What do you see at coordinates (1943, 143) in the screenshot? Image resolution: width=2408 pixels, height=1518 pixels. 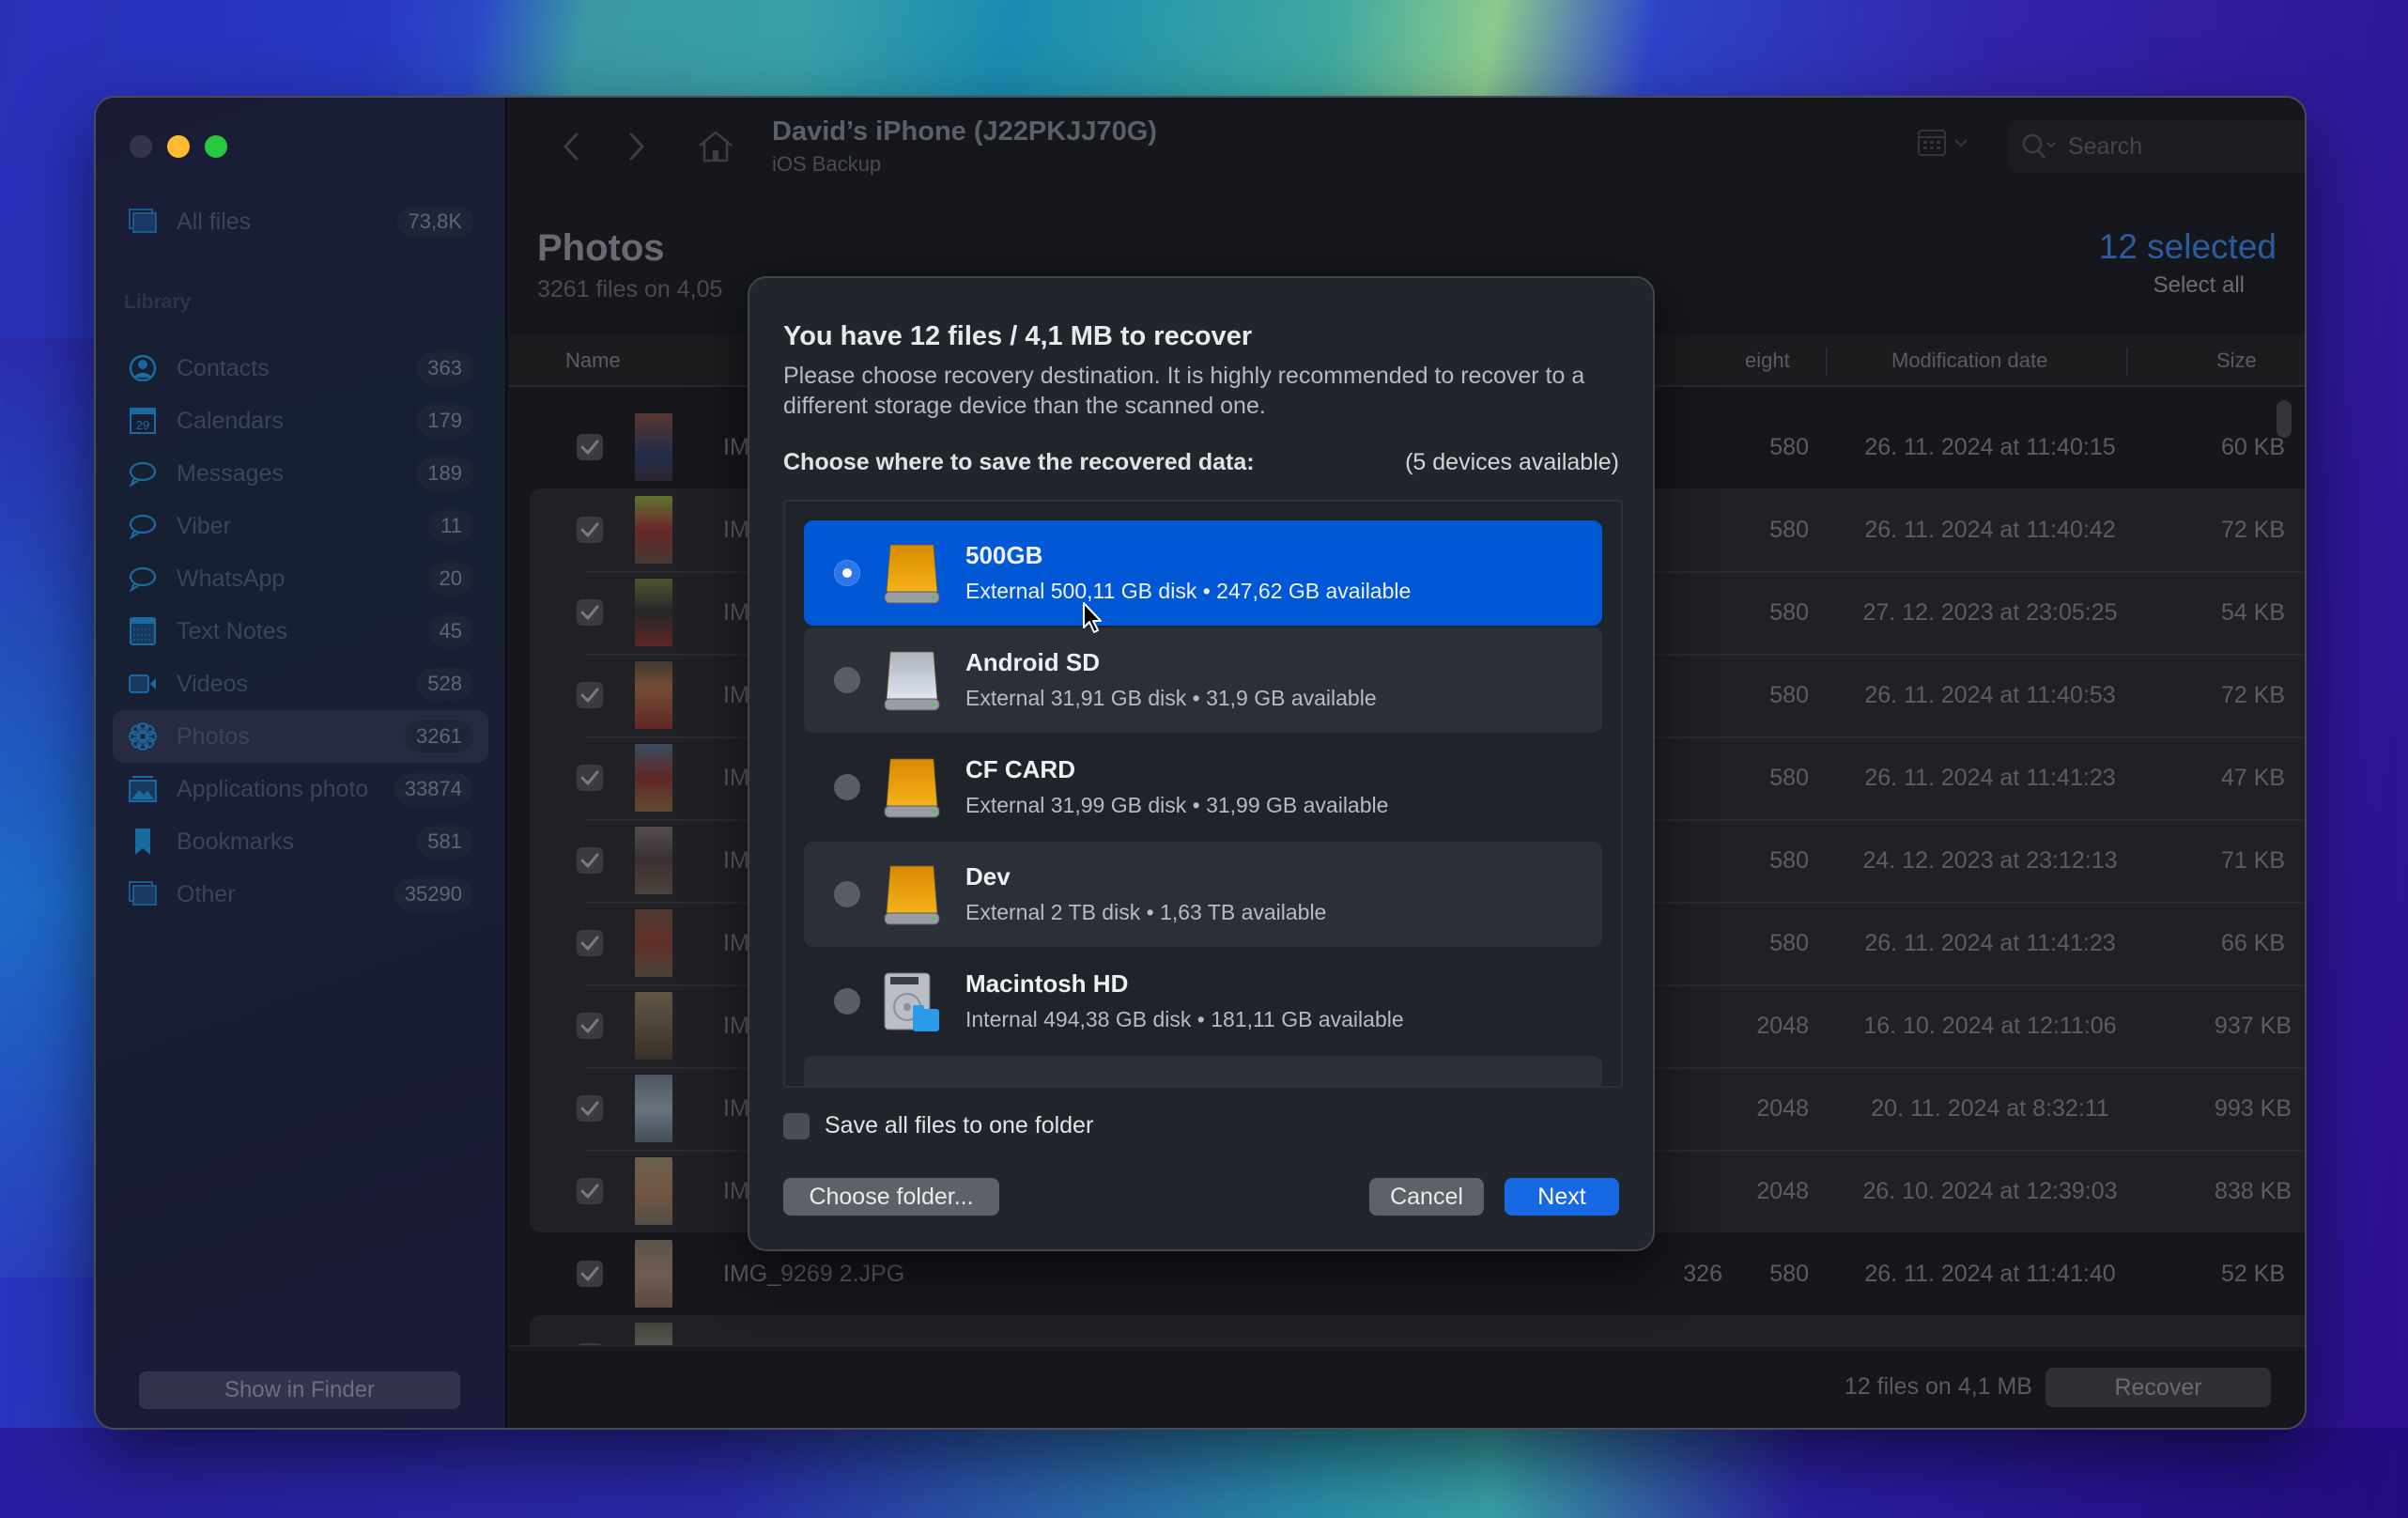 I see `view-mode-dropdown` at bounding box center [1943, 143].